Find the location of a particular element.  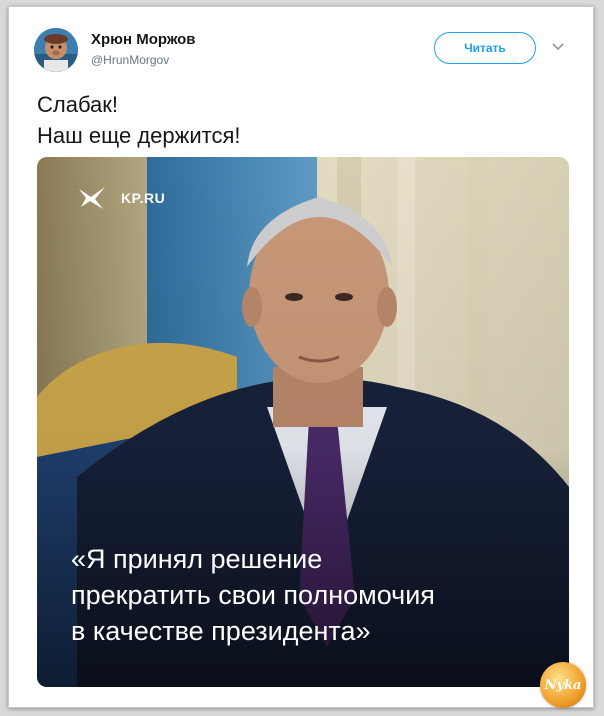

watermark-text: Nyka is located at coordinates (563, 685).